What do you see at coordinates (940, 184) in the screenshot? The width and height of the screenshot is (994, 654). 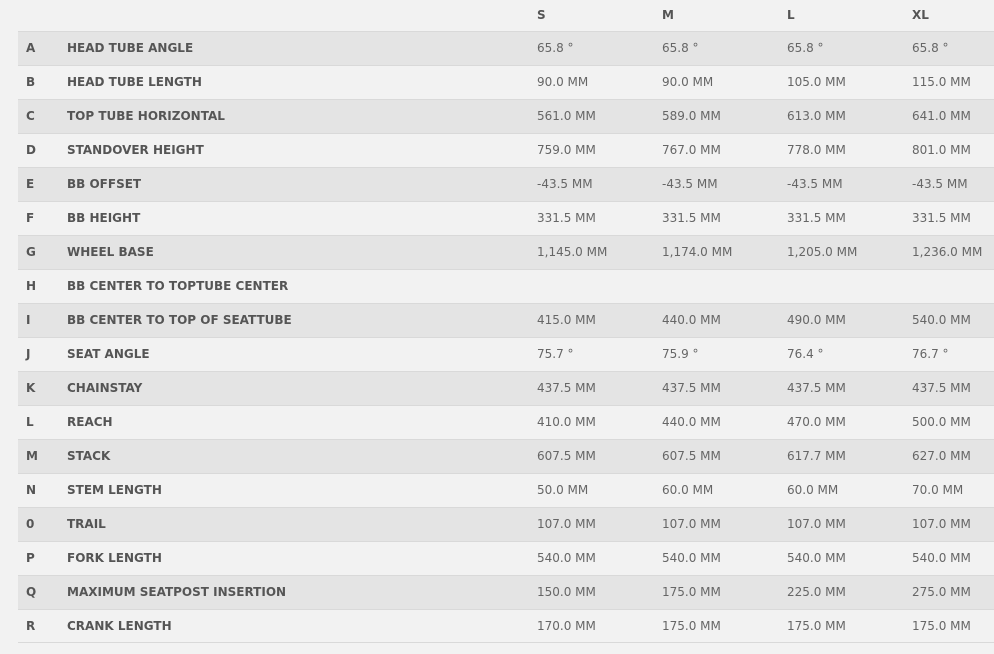 I see `row-value-xl: -43.5 MM` at bounding box center [940, 184].